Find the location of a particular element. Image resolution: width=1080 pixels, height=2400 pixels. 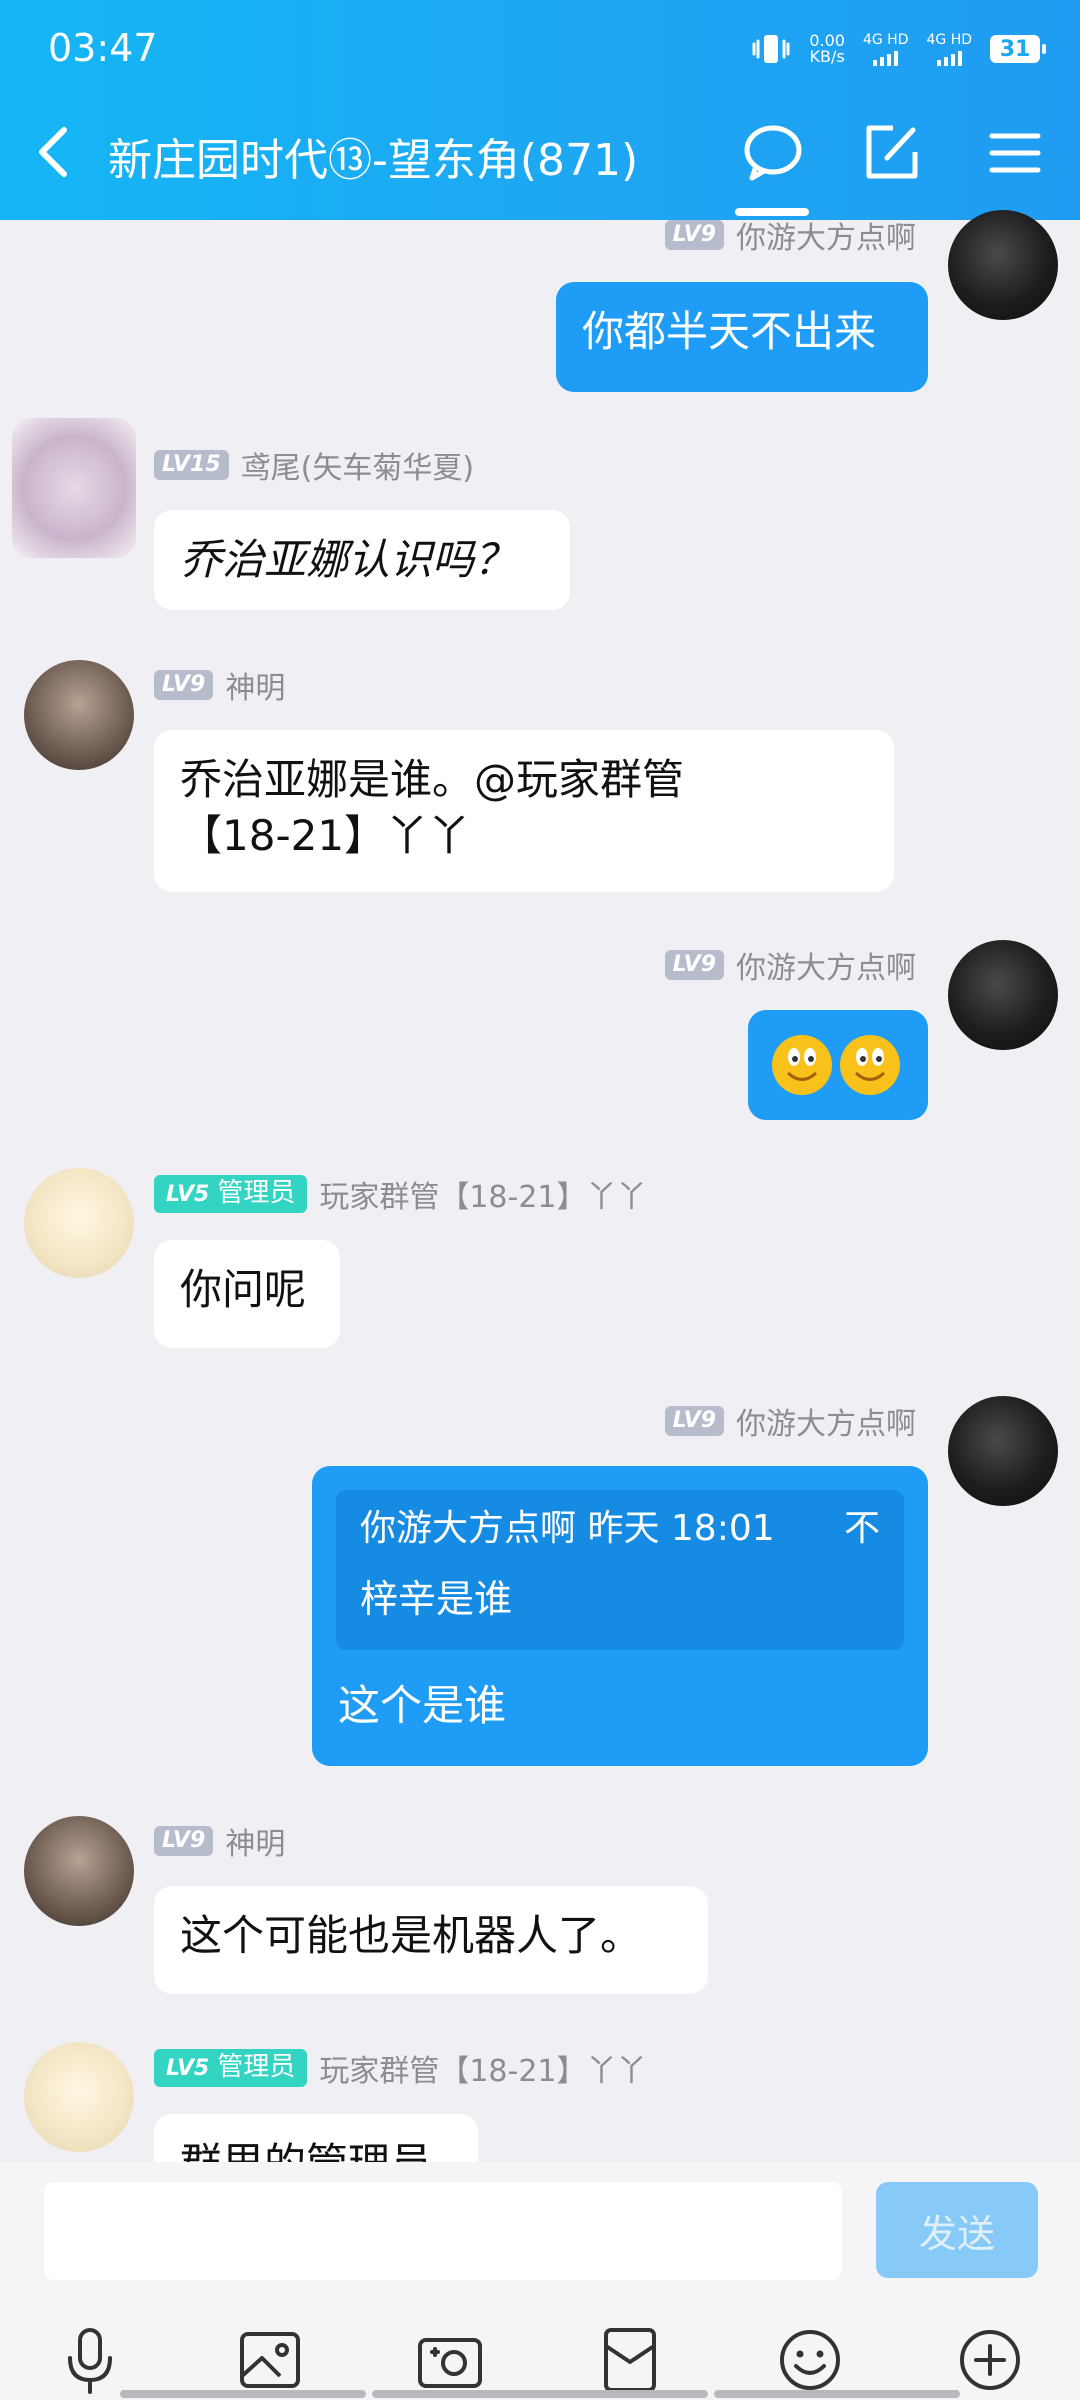

message-bubble: 你游大方点啊 昨天 18:01 不 梓辛是谁 这个是谁 is located at coordinates (620, 1616).